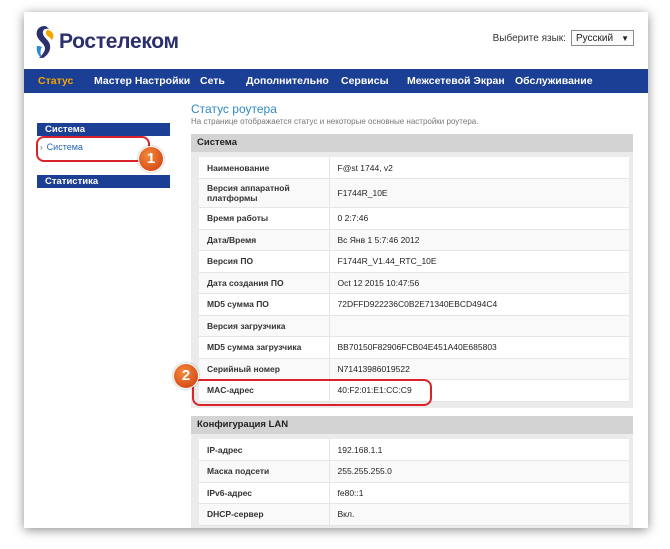 The height and width of the screenshot is (549, 670). Describe the element at coordinates (55, 81) in the screenshot. I see `nav-status: Статус` at that location.